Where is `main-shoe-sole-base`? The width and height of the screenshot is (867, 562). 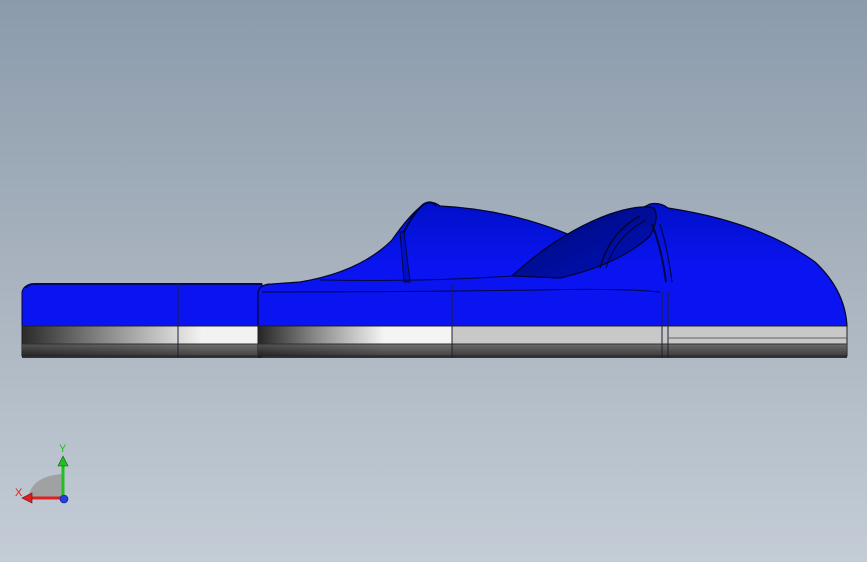
main-shoe-sole-base is located at coordinates (552, 351).